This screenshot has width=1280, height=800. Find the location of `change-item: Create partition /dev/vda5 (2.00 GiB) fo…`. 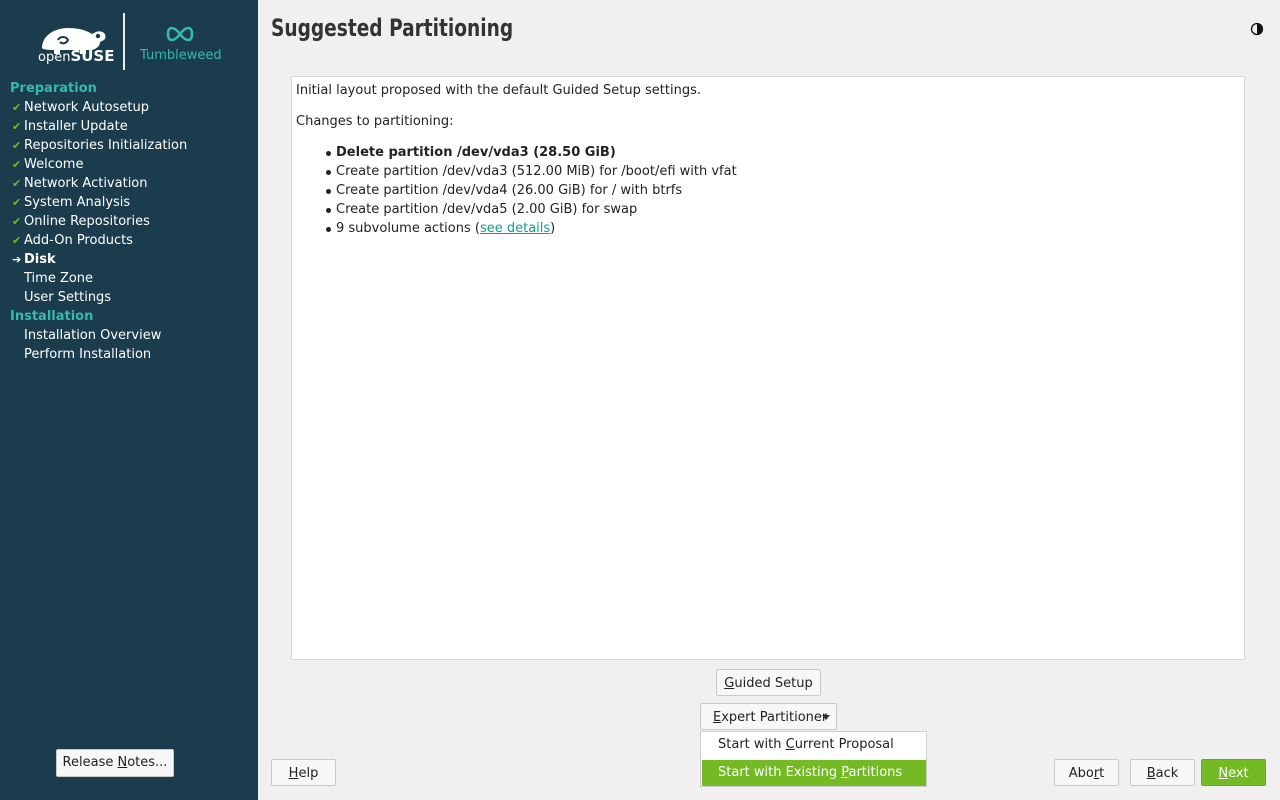

change-item: Create partition /dev/vda5 (2.00 GiB) fo… is located at coordinates (487, 209).